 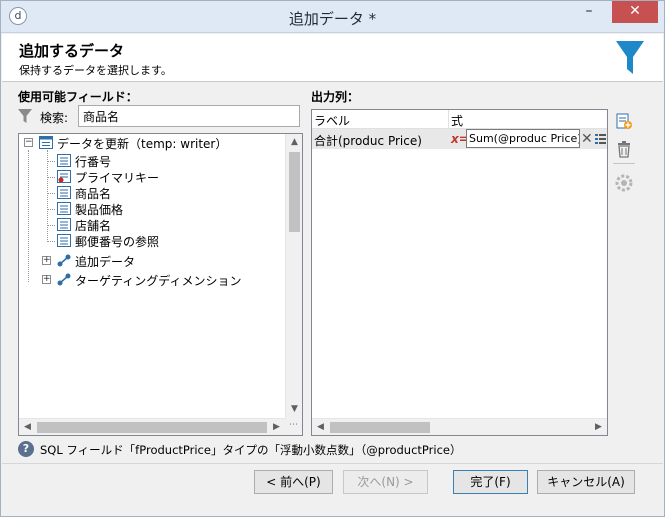 I want to click on scroll-down-icon: ▼, so click(x=294, y=409).